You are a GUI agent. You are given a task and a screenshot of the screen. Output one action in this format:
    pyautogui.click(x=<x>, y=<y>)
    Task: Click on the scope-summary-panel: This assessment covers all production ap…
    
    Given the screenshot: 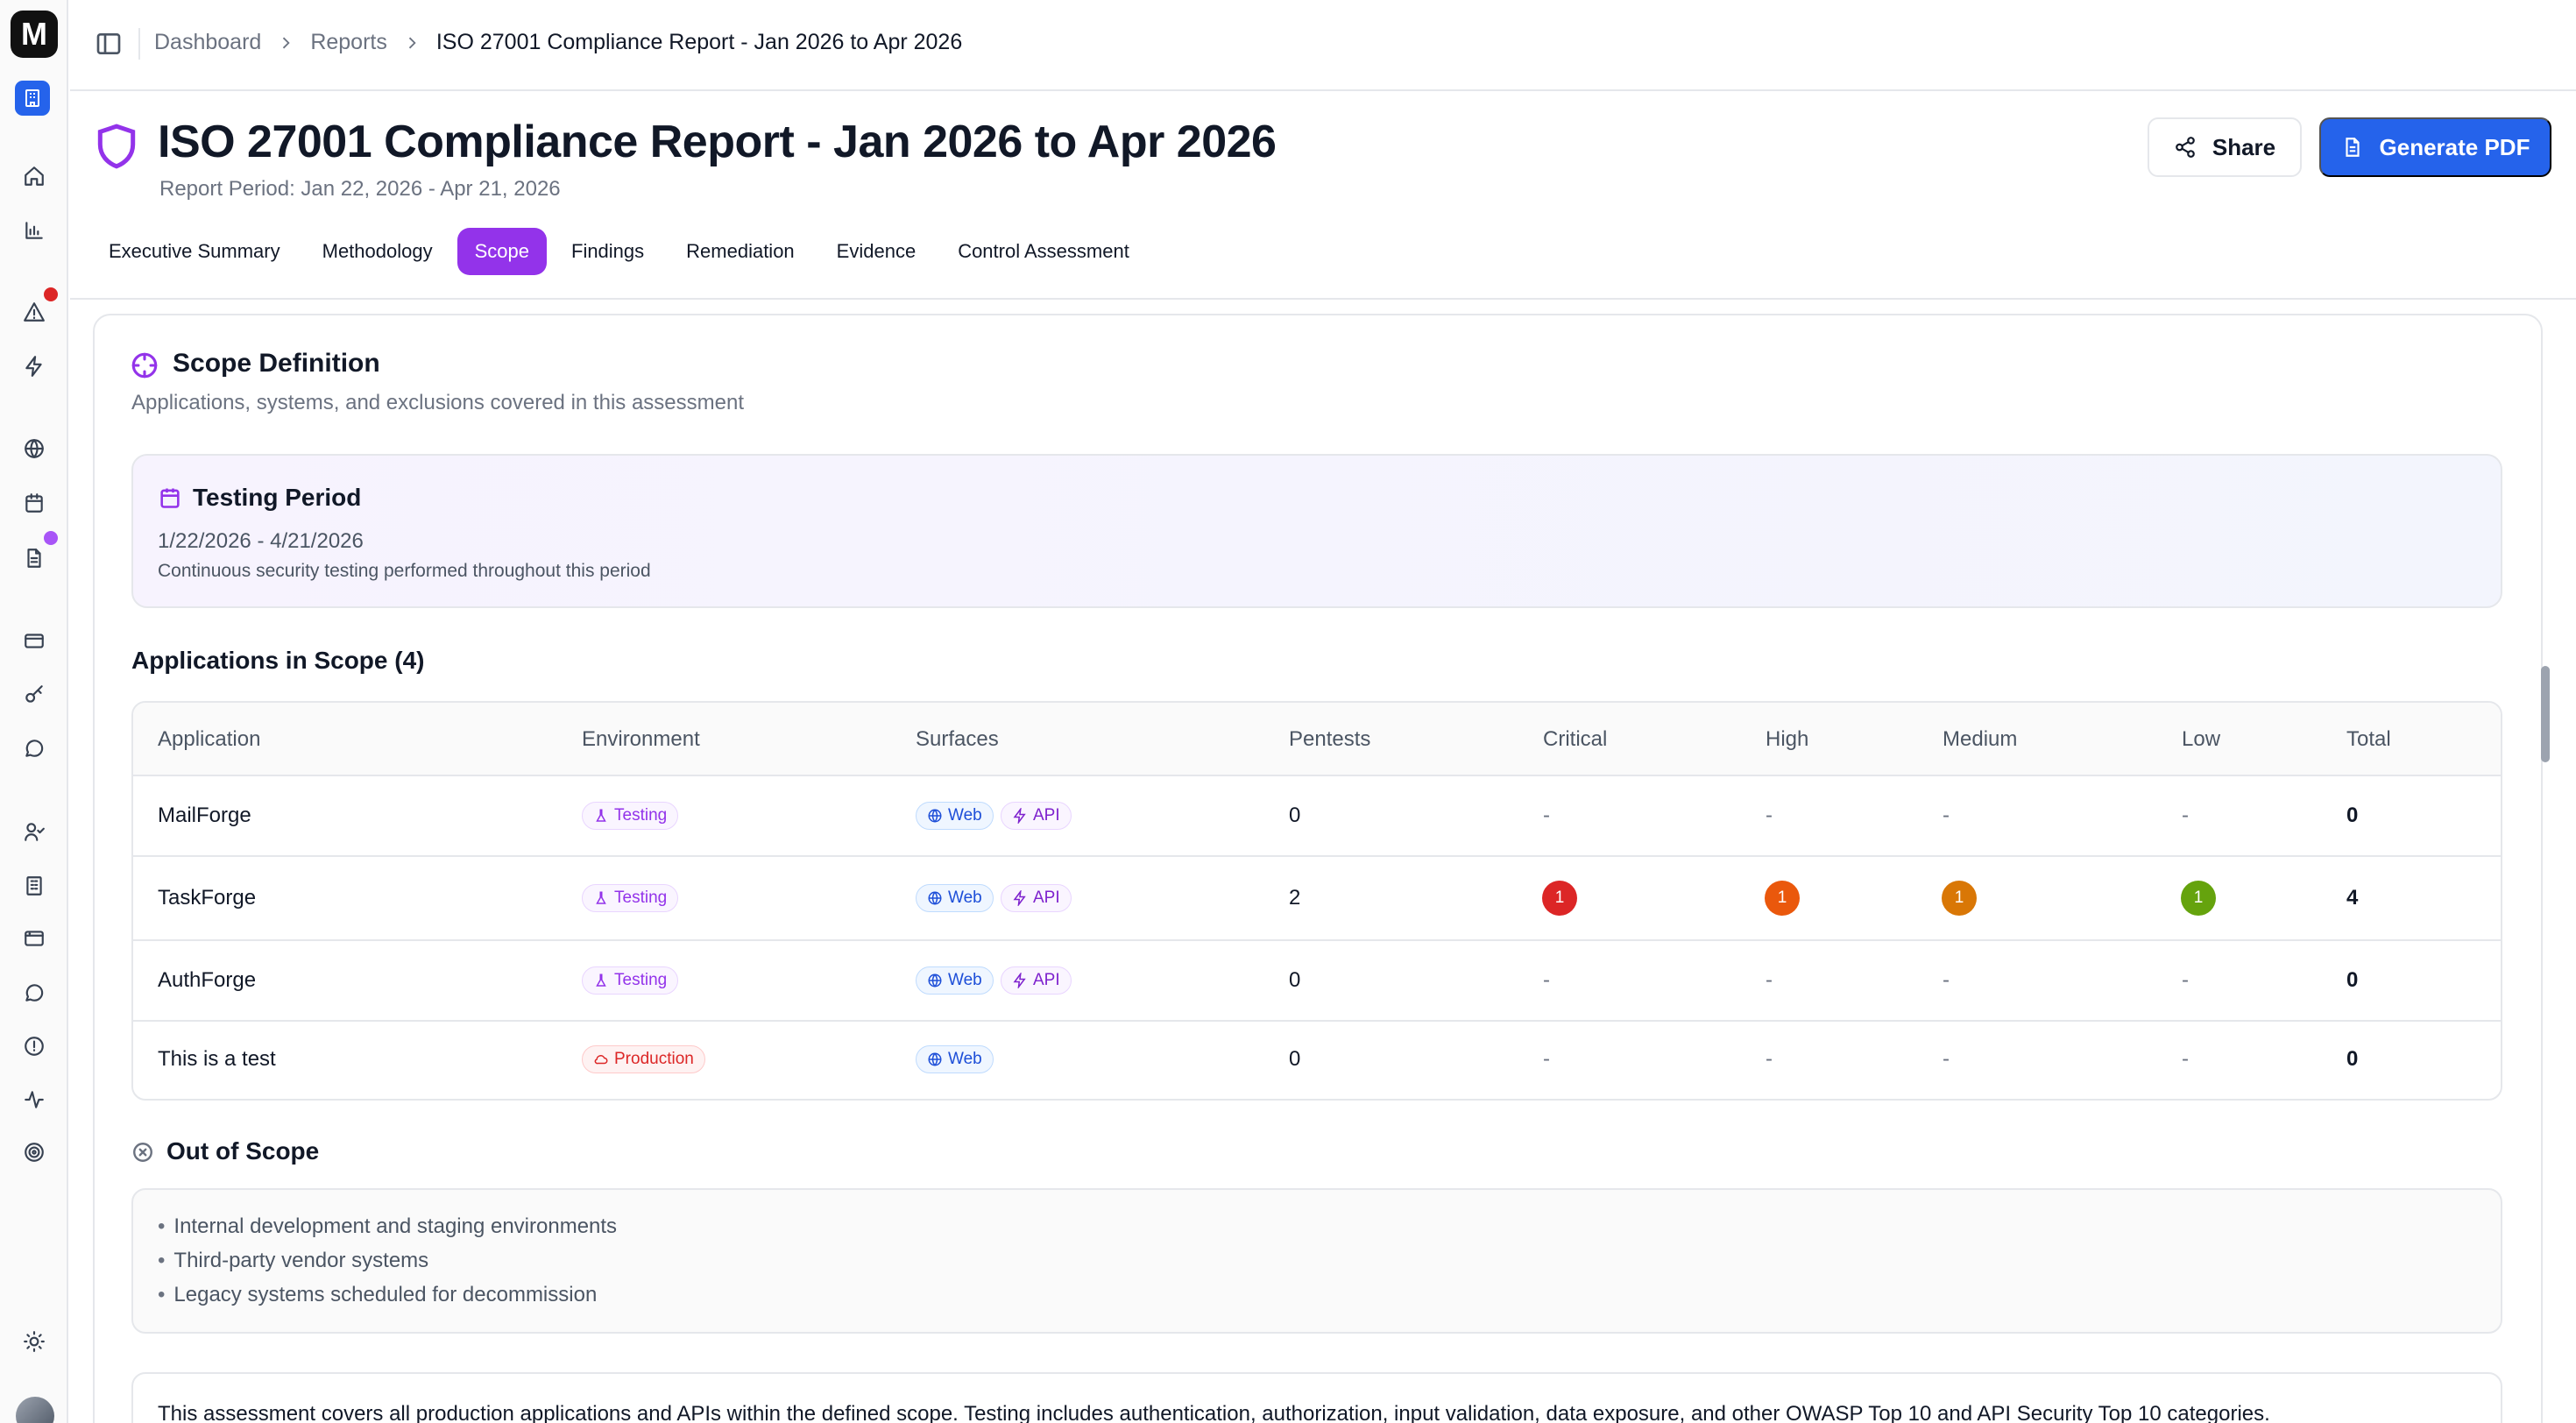 What is the action you would take?
    pyautogui.click(x=1316, y=1397)
    